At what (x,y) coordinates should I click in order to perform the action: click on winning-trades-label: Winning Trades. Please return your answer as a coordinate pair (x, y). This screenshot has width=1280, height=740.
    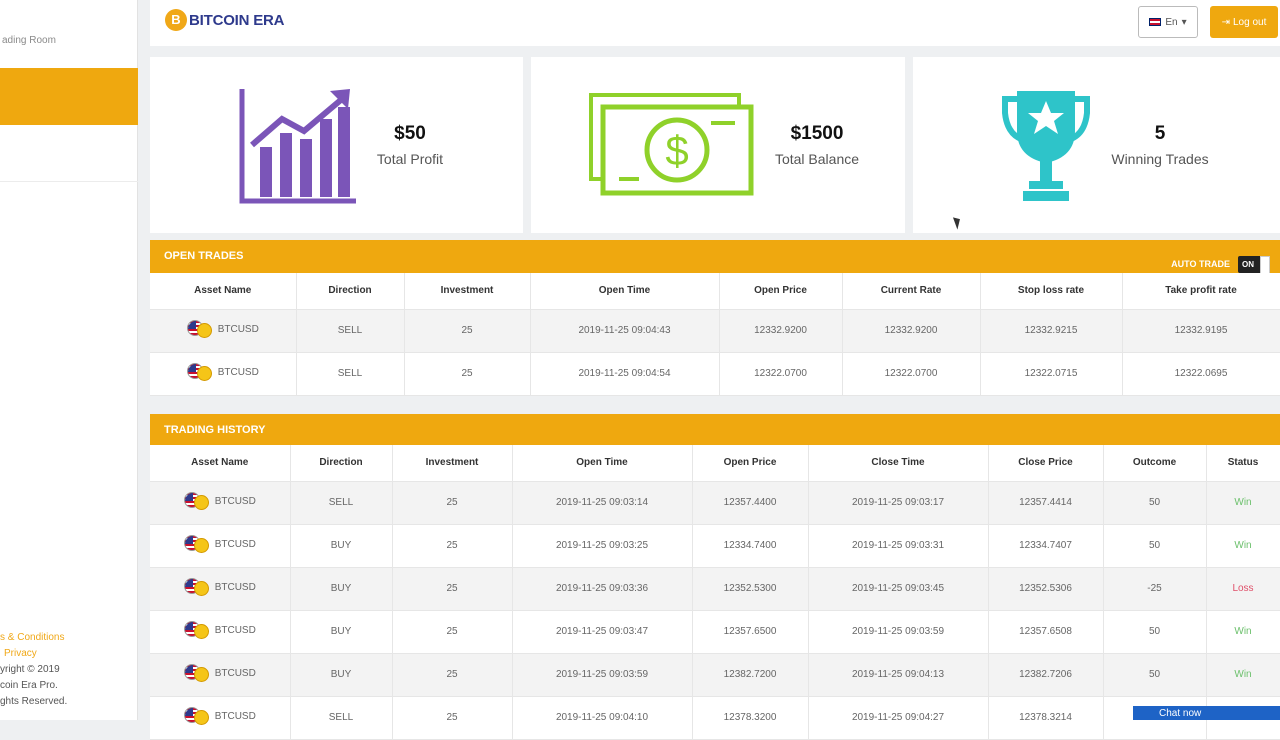
    Looking at the image, I should click on (1160, 159).